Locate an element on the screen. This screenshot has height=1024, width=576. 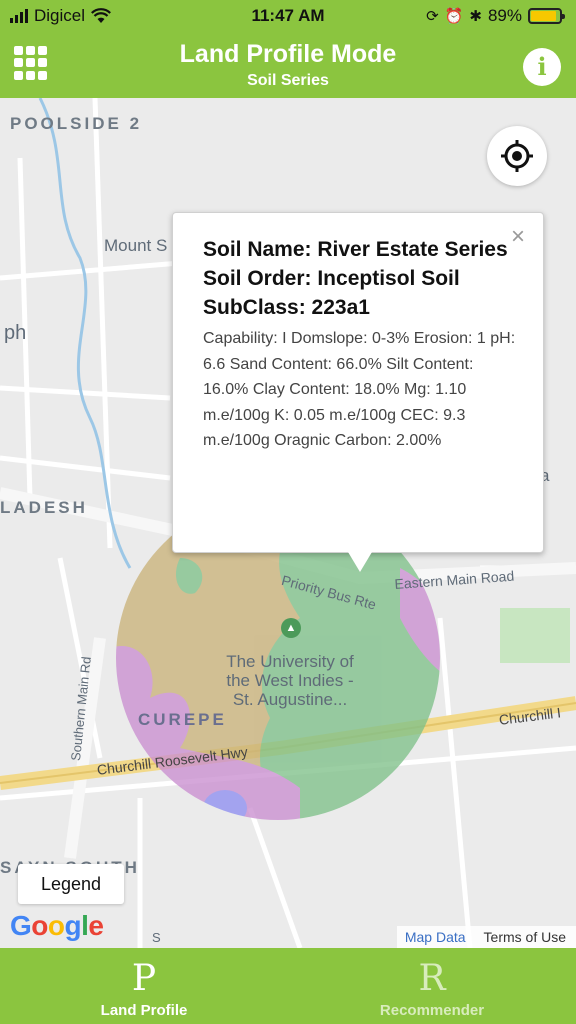
map-data-link: Map Data is located at coordinates (435, 938).